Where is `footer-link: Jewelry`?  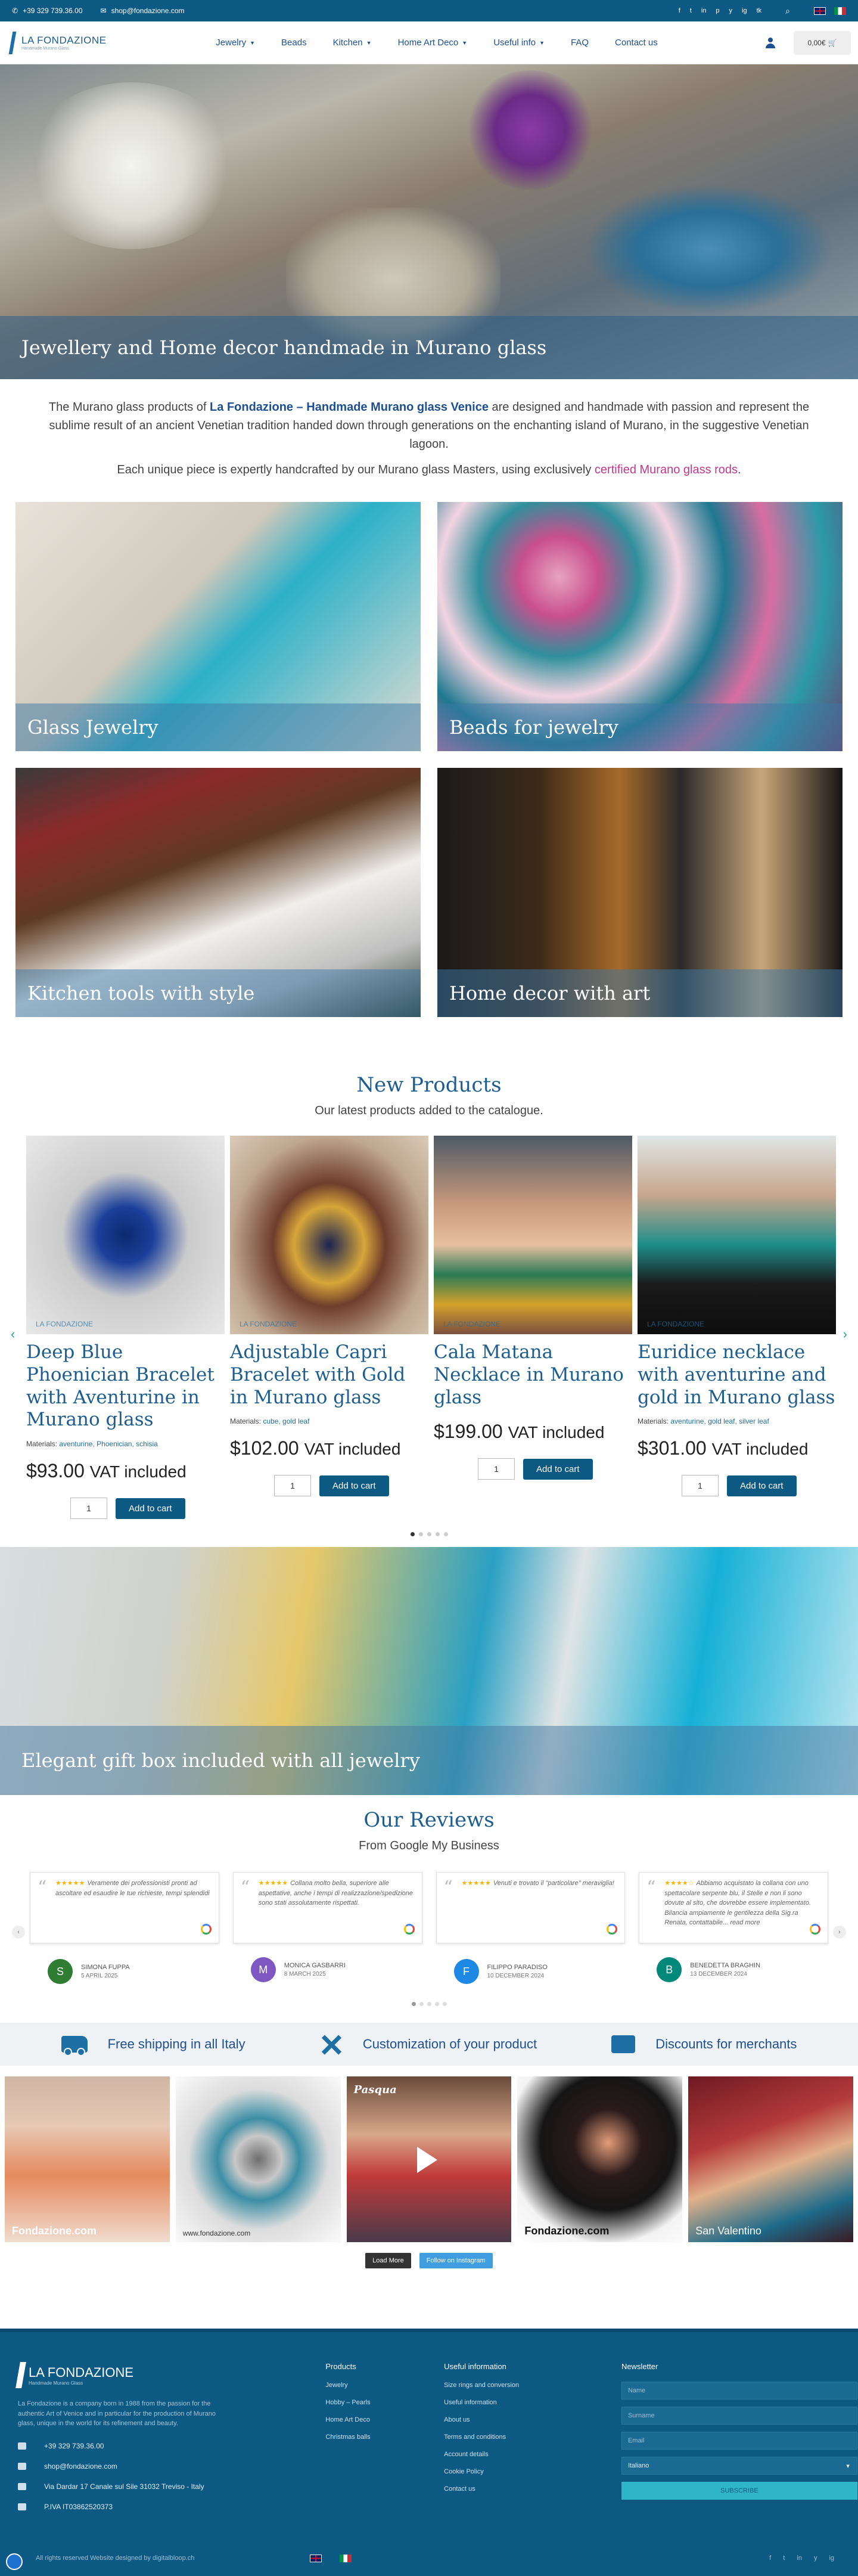
footer-link: Jewelry is located at coordinates (375, 2385).